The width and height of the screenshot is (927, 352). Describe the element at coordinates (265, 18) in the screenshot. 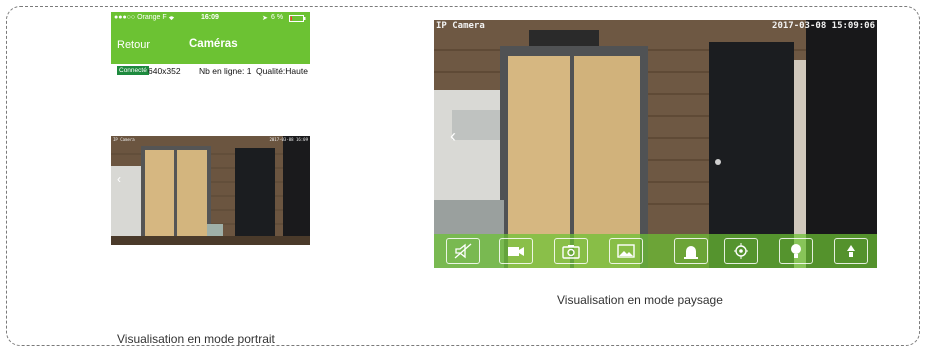

I see `location-icon: ➤` at that location.